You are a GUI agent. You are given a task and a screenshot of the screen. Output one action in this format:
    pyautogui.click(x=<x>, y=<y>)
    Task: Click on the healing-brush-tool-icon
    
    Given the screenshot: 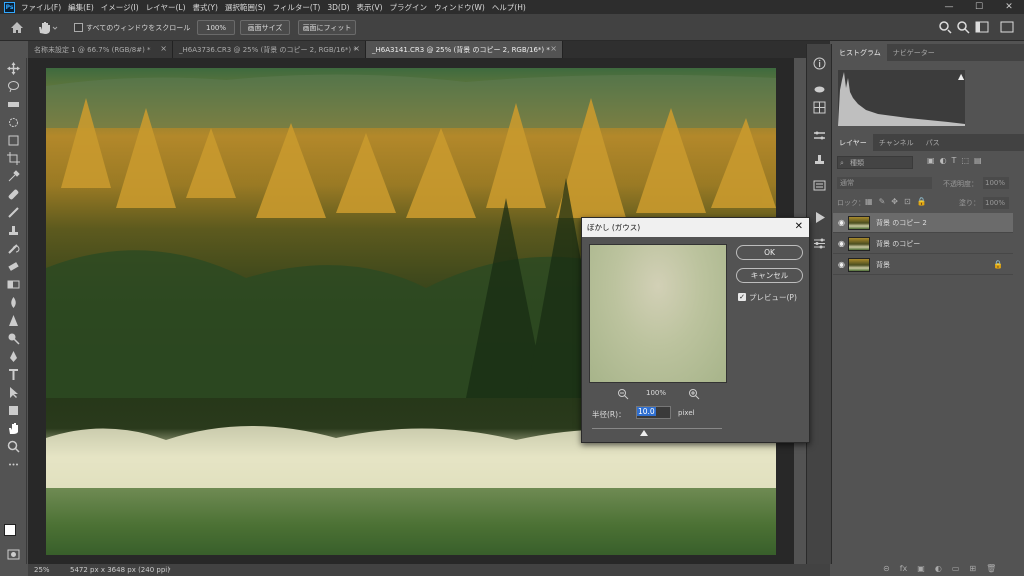 What is the action you would take?
    pyautogui.click(x=13, y=194)
    